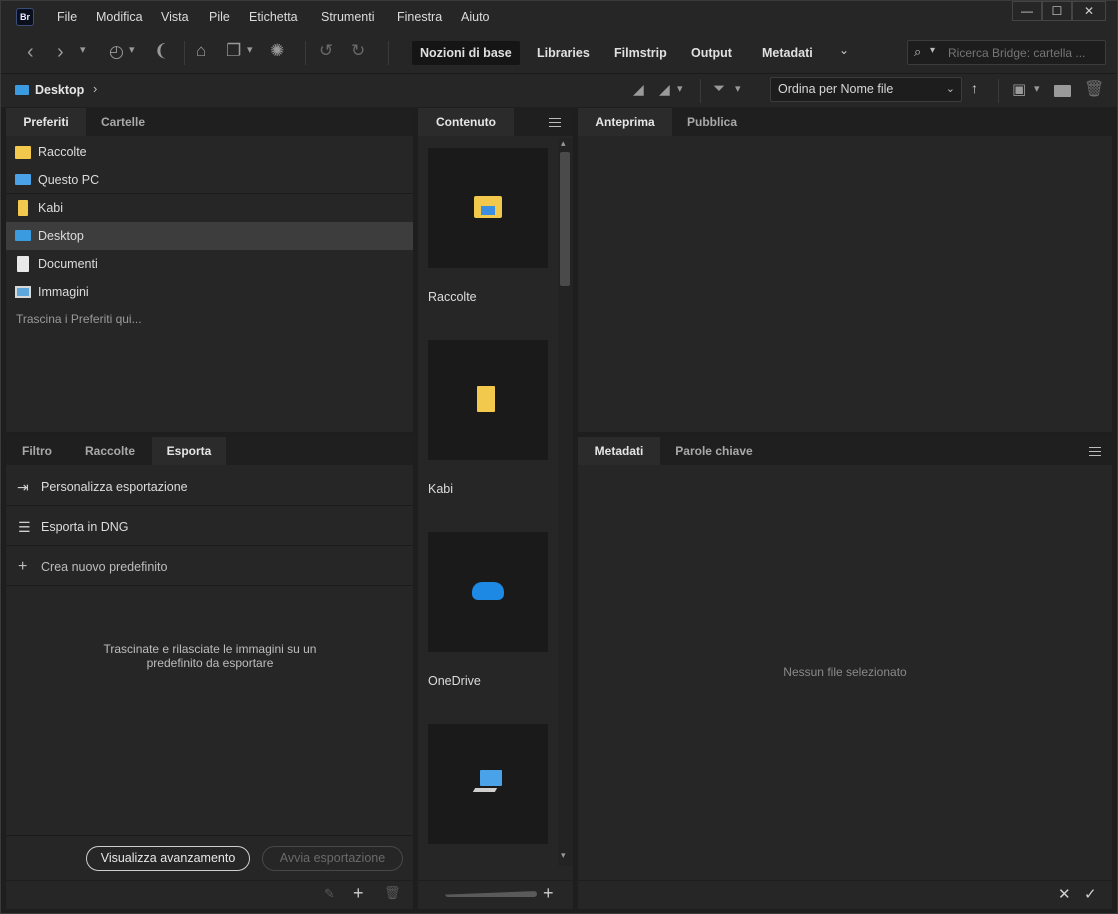  Describe the element at coordinates (277, 51) in the screenshot. I see `refine-icon: ✺` at that location.